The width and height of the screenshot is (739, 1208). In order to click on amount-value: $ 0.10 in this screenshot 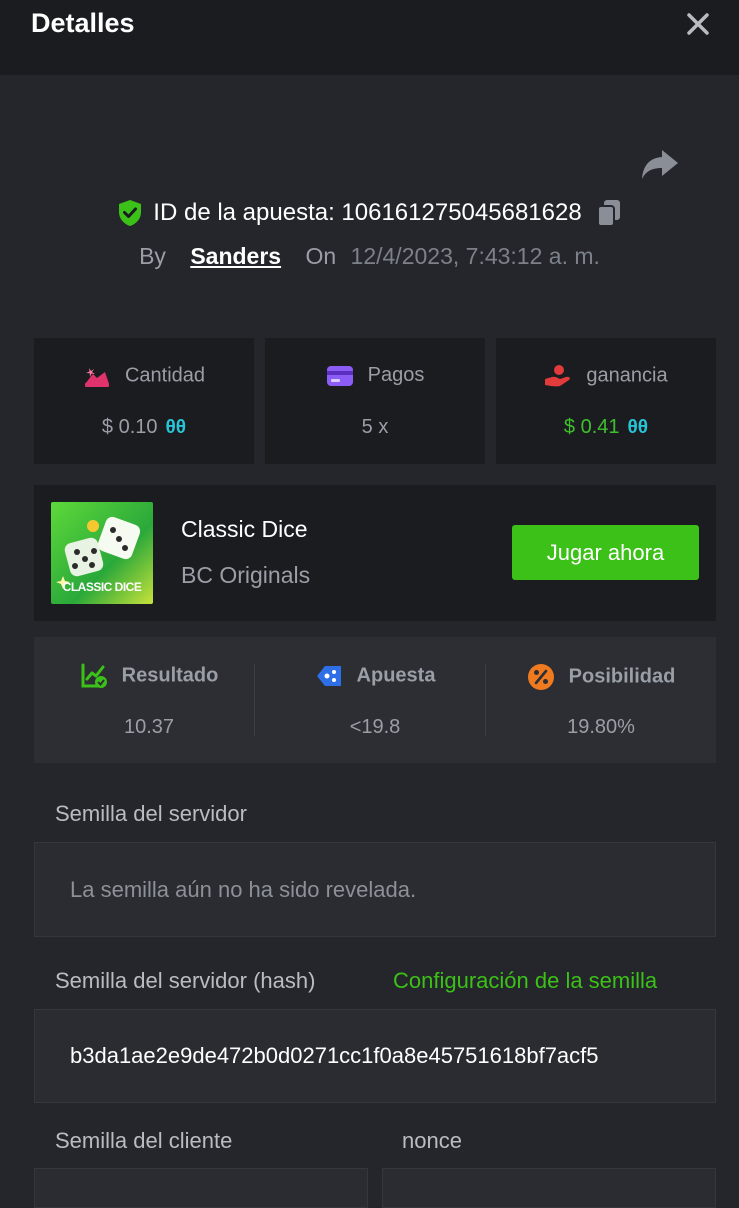, I will do `click(129, 427)`.